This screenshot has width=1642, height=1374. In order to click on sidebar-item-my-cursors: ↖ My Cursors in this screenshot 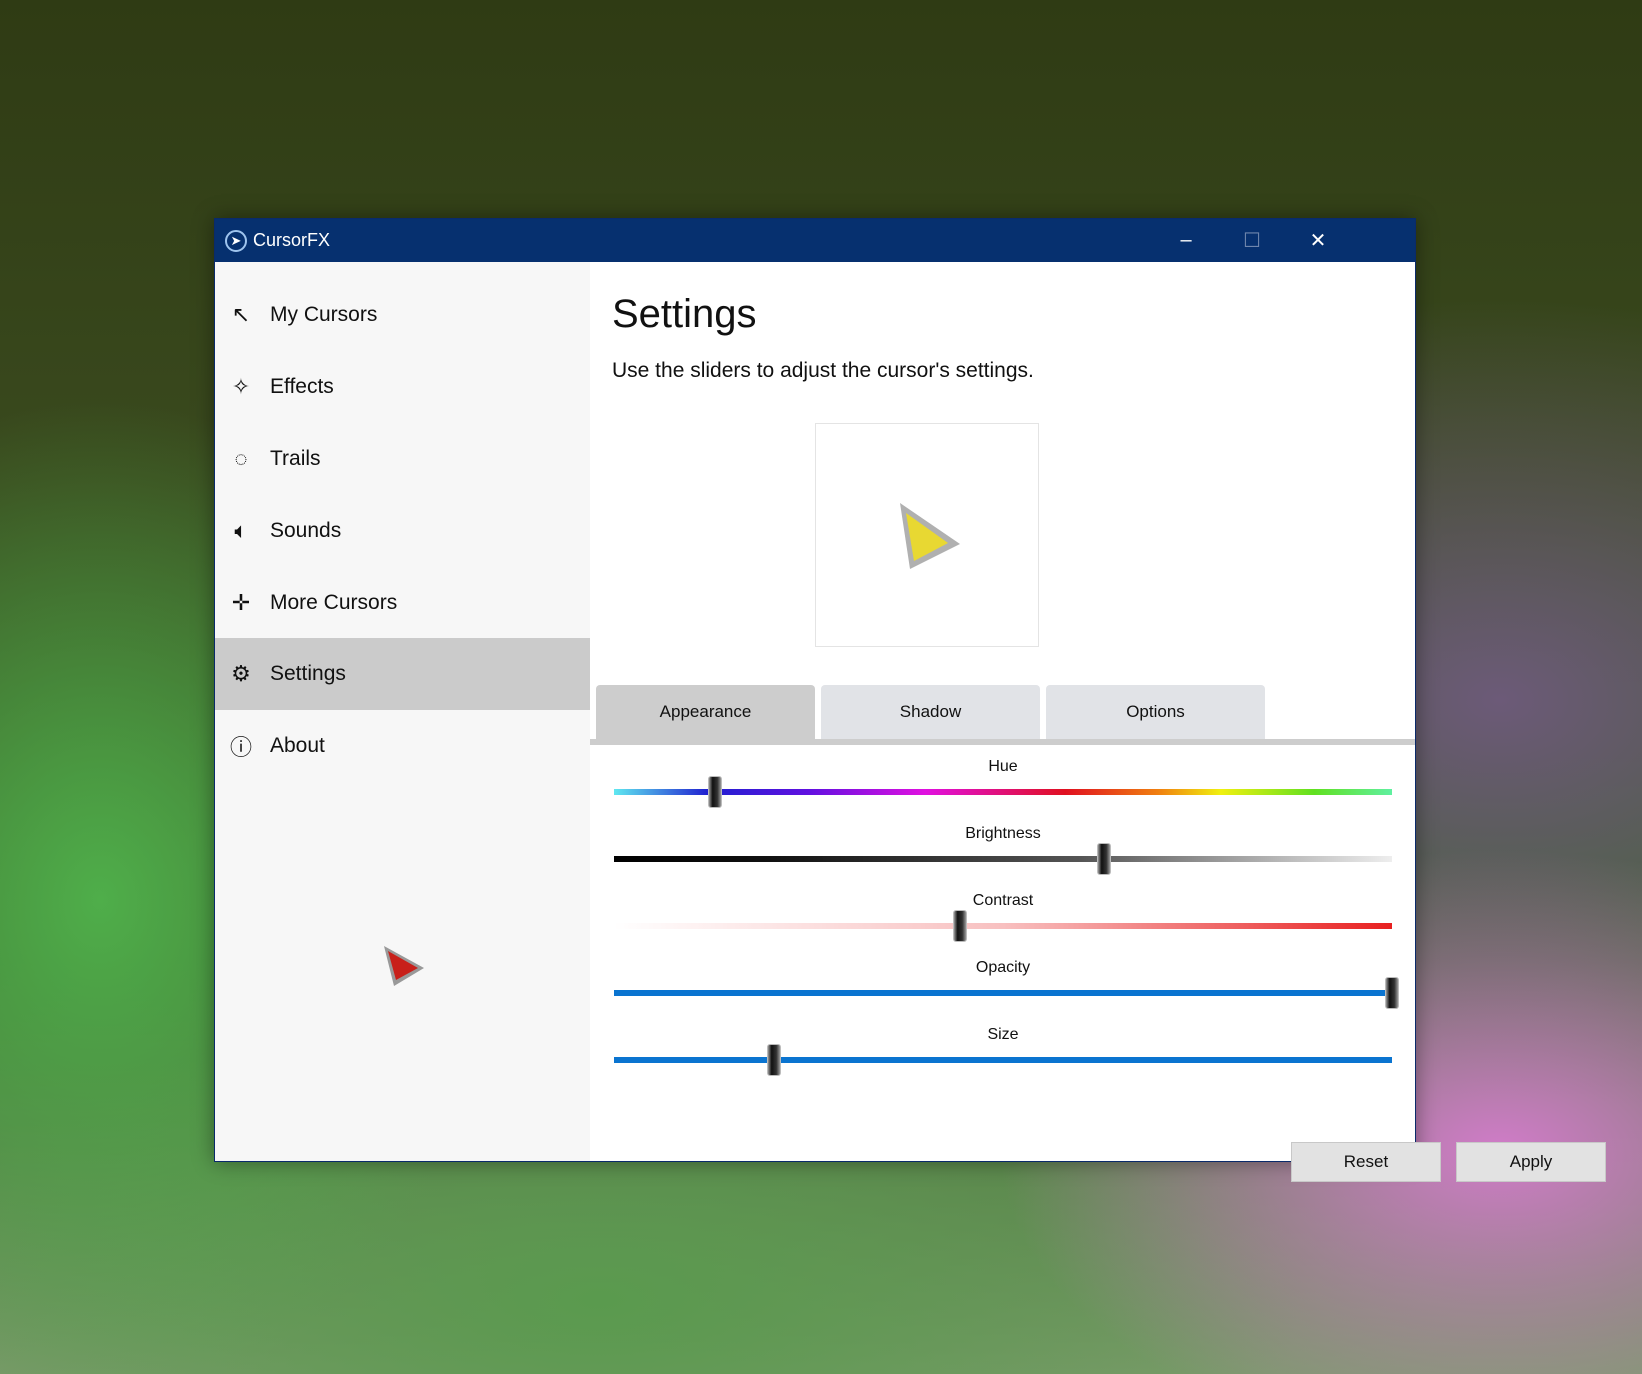, I will do `click(402, 315)`.